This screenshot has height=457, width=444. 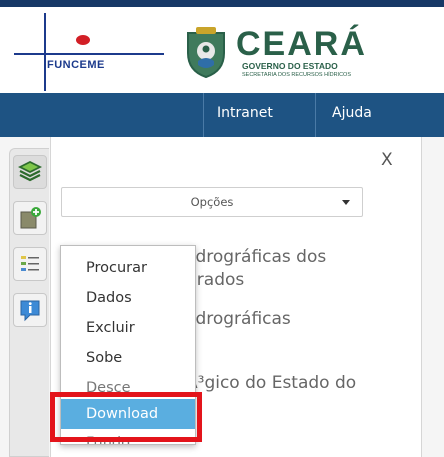 I want to click on ceara-crest-icon, so click(x=206, y=53).